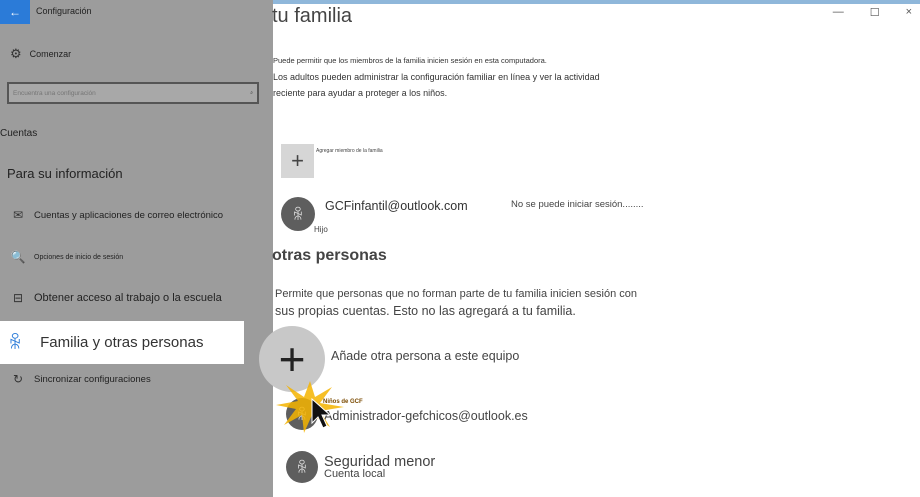  I want to click on search-icon: ⌕, so click(251, 93).